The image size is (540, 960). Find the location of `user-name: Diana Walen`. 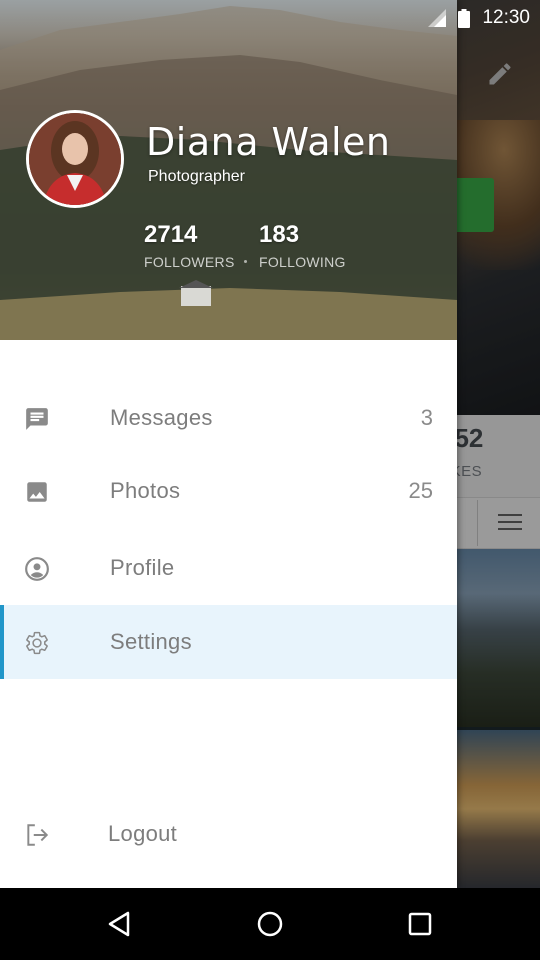

user-name: Diana Walen is located at coordinates (268, 142).